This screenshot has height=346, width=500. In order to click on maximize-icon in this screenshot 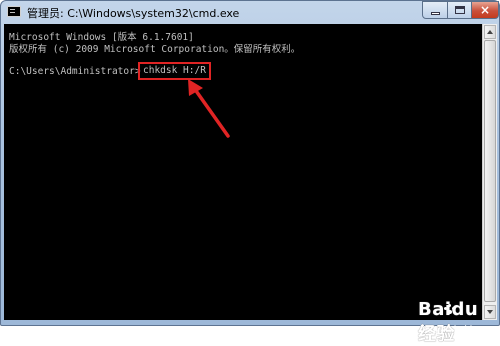, I will do `click(460, 10)`.